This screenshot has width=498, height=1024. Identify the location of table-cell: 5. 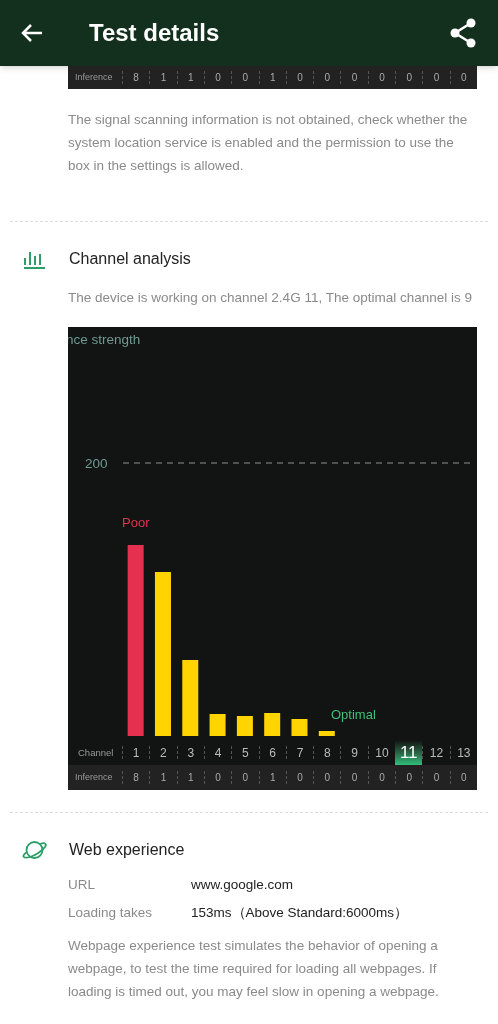
(245, 753).